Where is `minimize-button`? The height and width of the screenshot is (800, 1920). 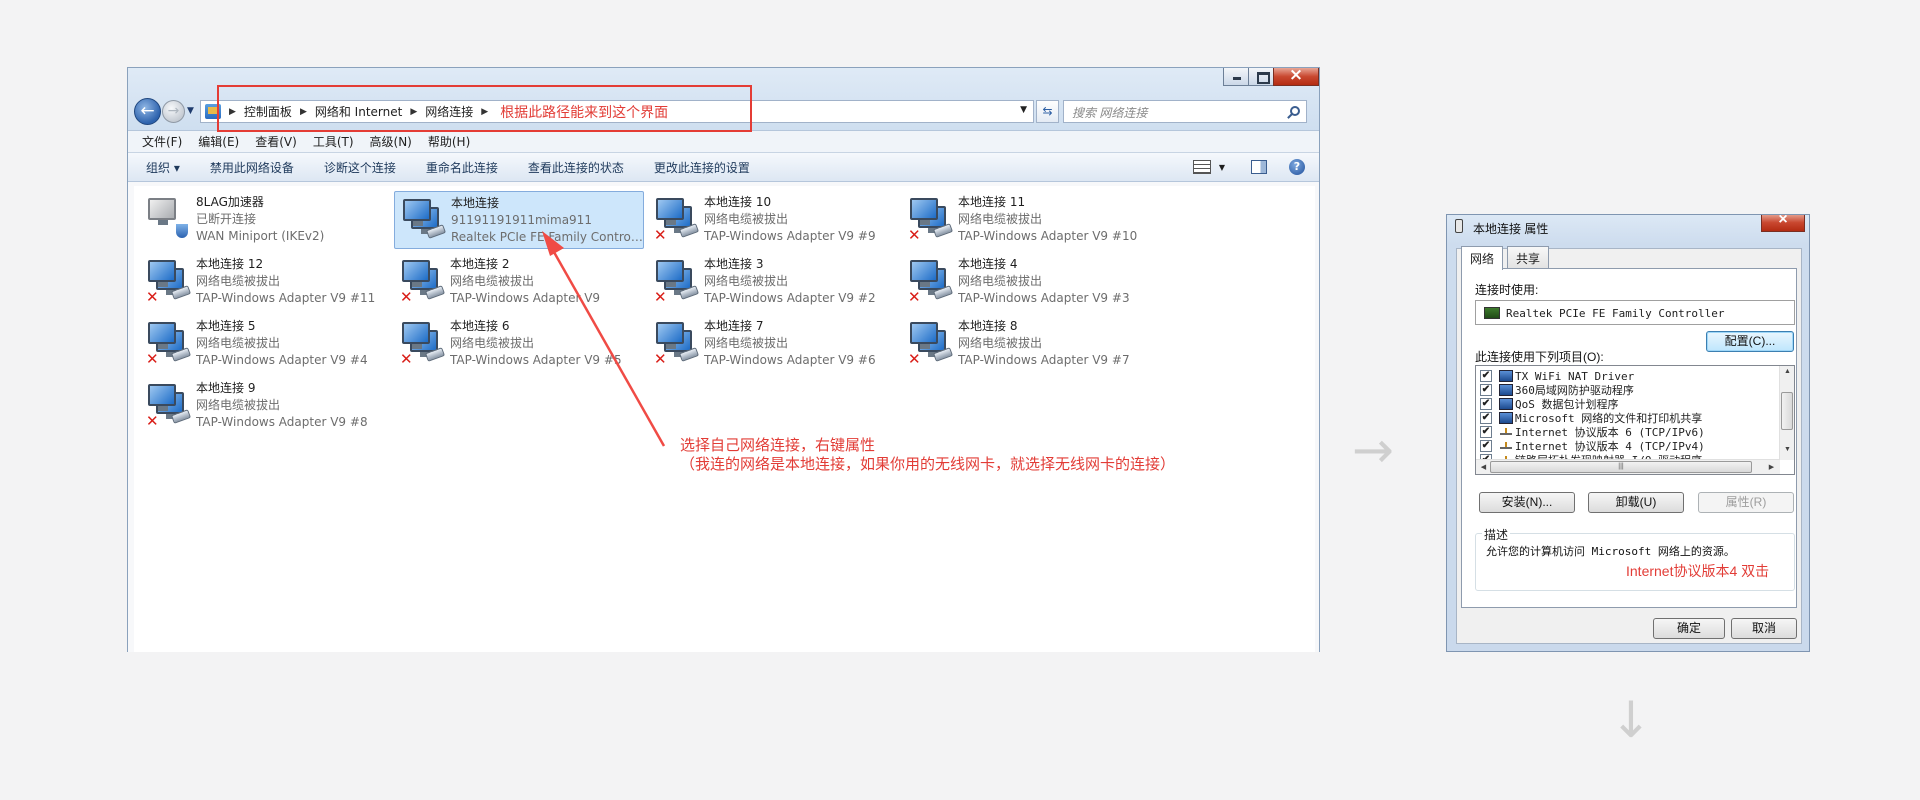
minimize-button is located at coordinates (1236, 77).